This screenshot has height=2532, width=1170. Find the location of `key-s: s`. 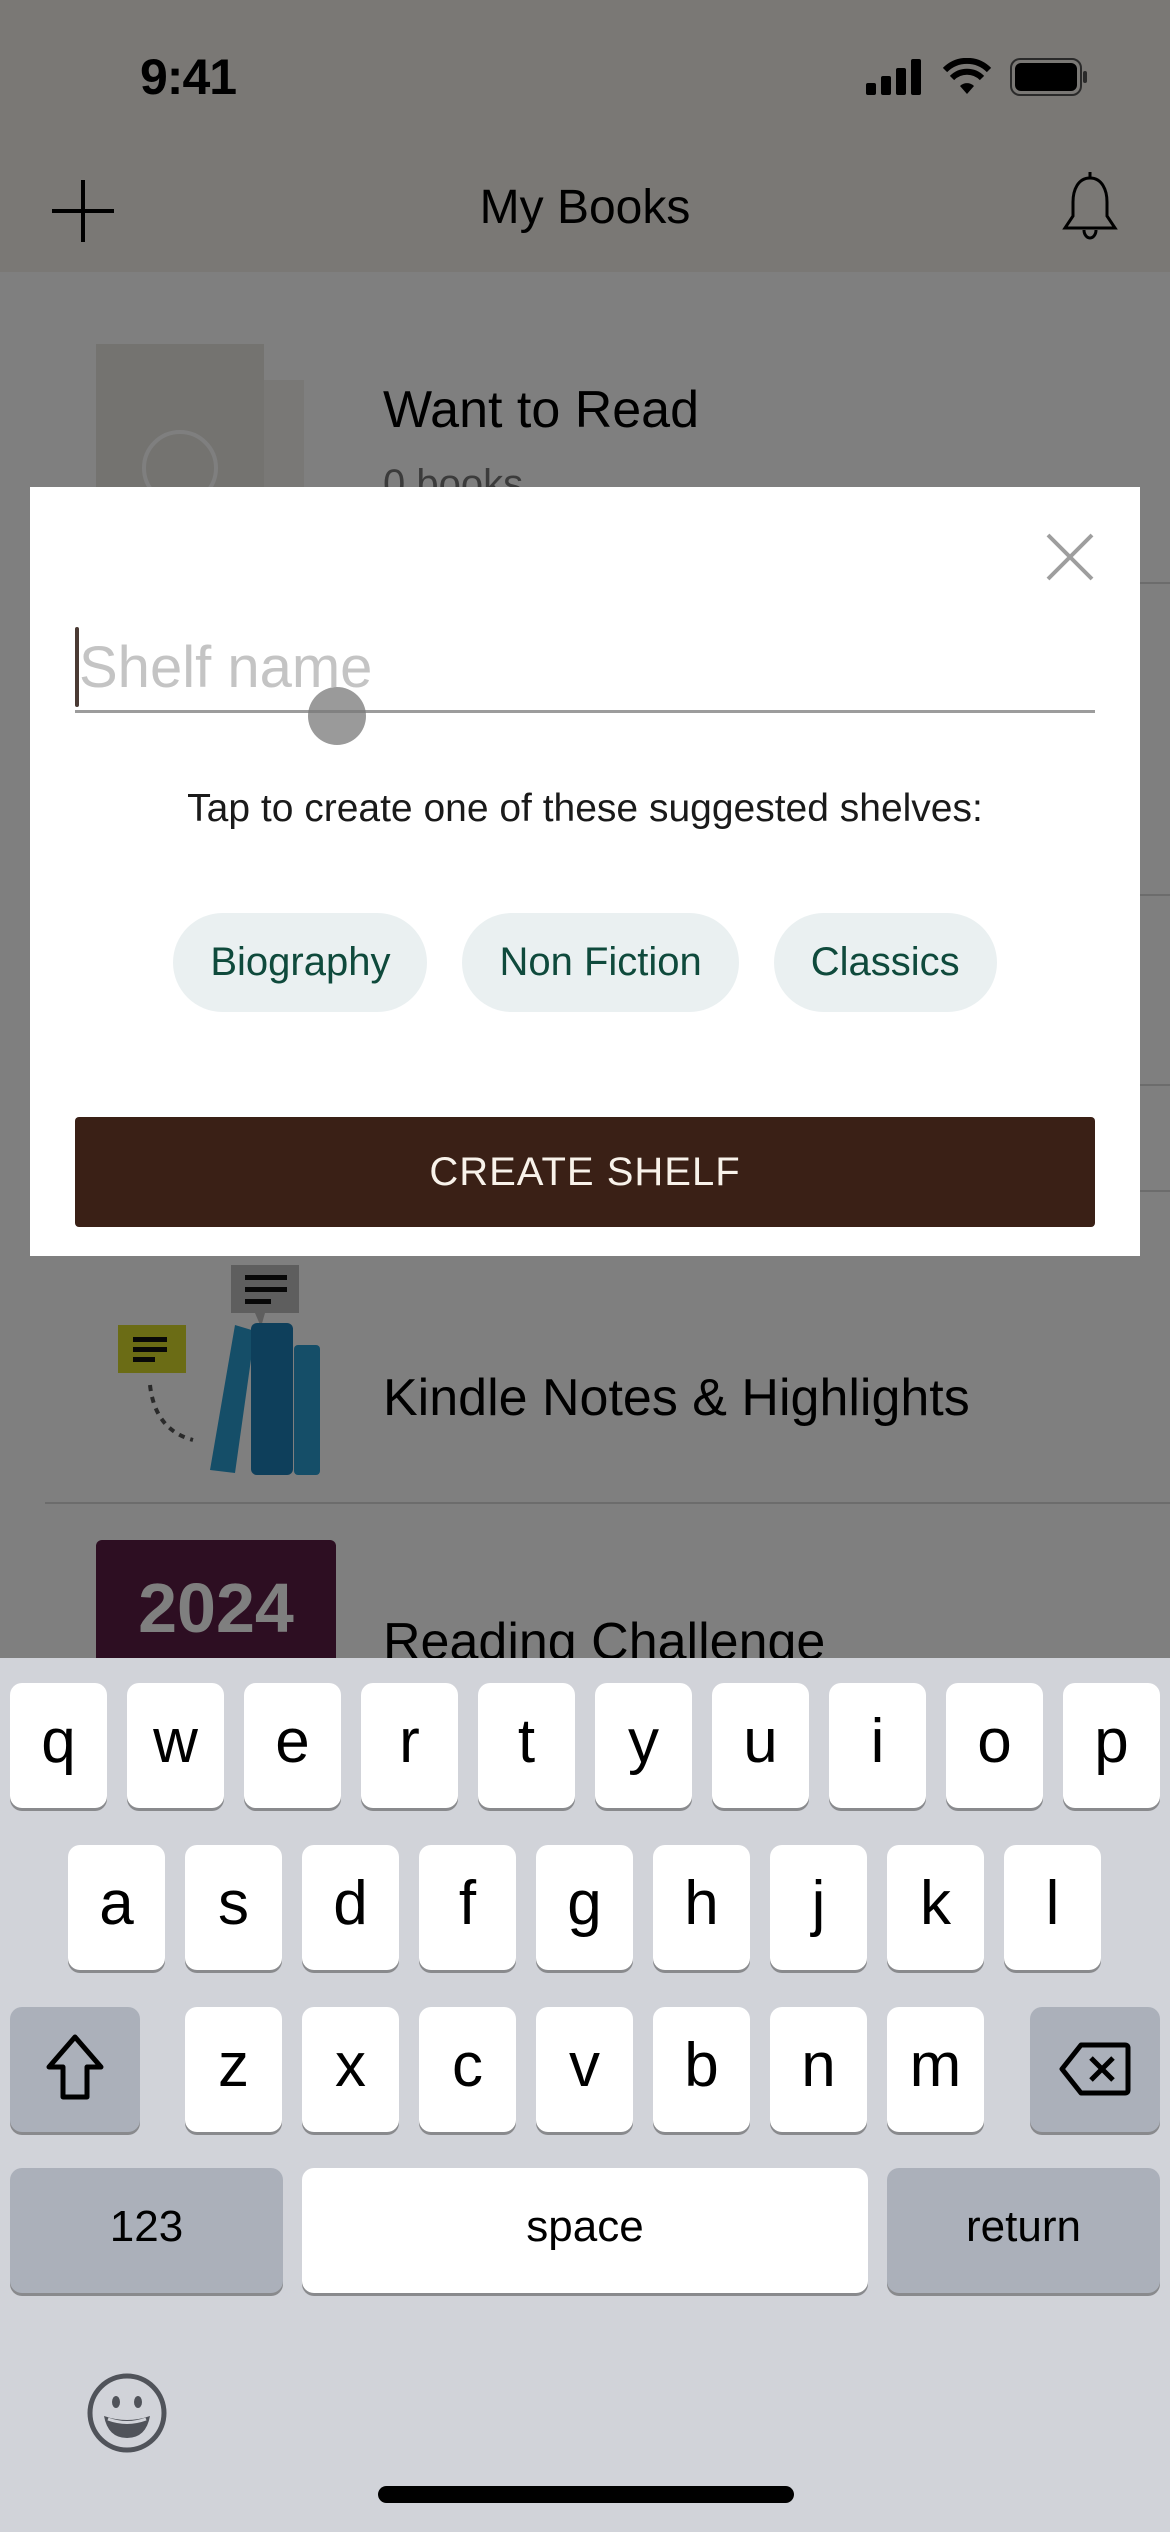

key-s: s is located at coordinates (233, 1907).